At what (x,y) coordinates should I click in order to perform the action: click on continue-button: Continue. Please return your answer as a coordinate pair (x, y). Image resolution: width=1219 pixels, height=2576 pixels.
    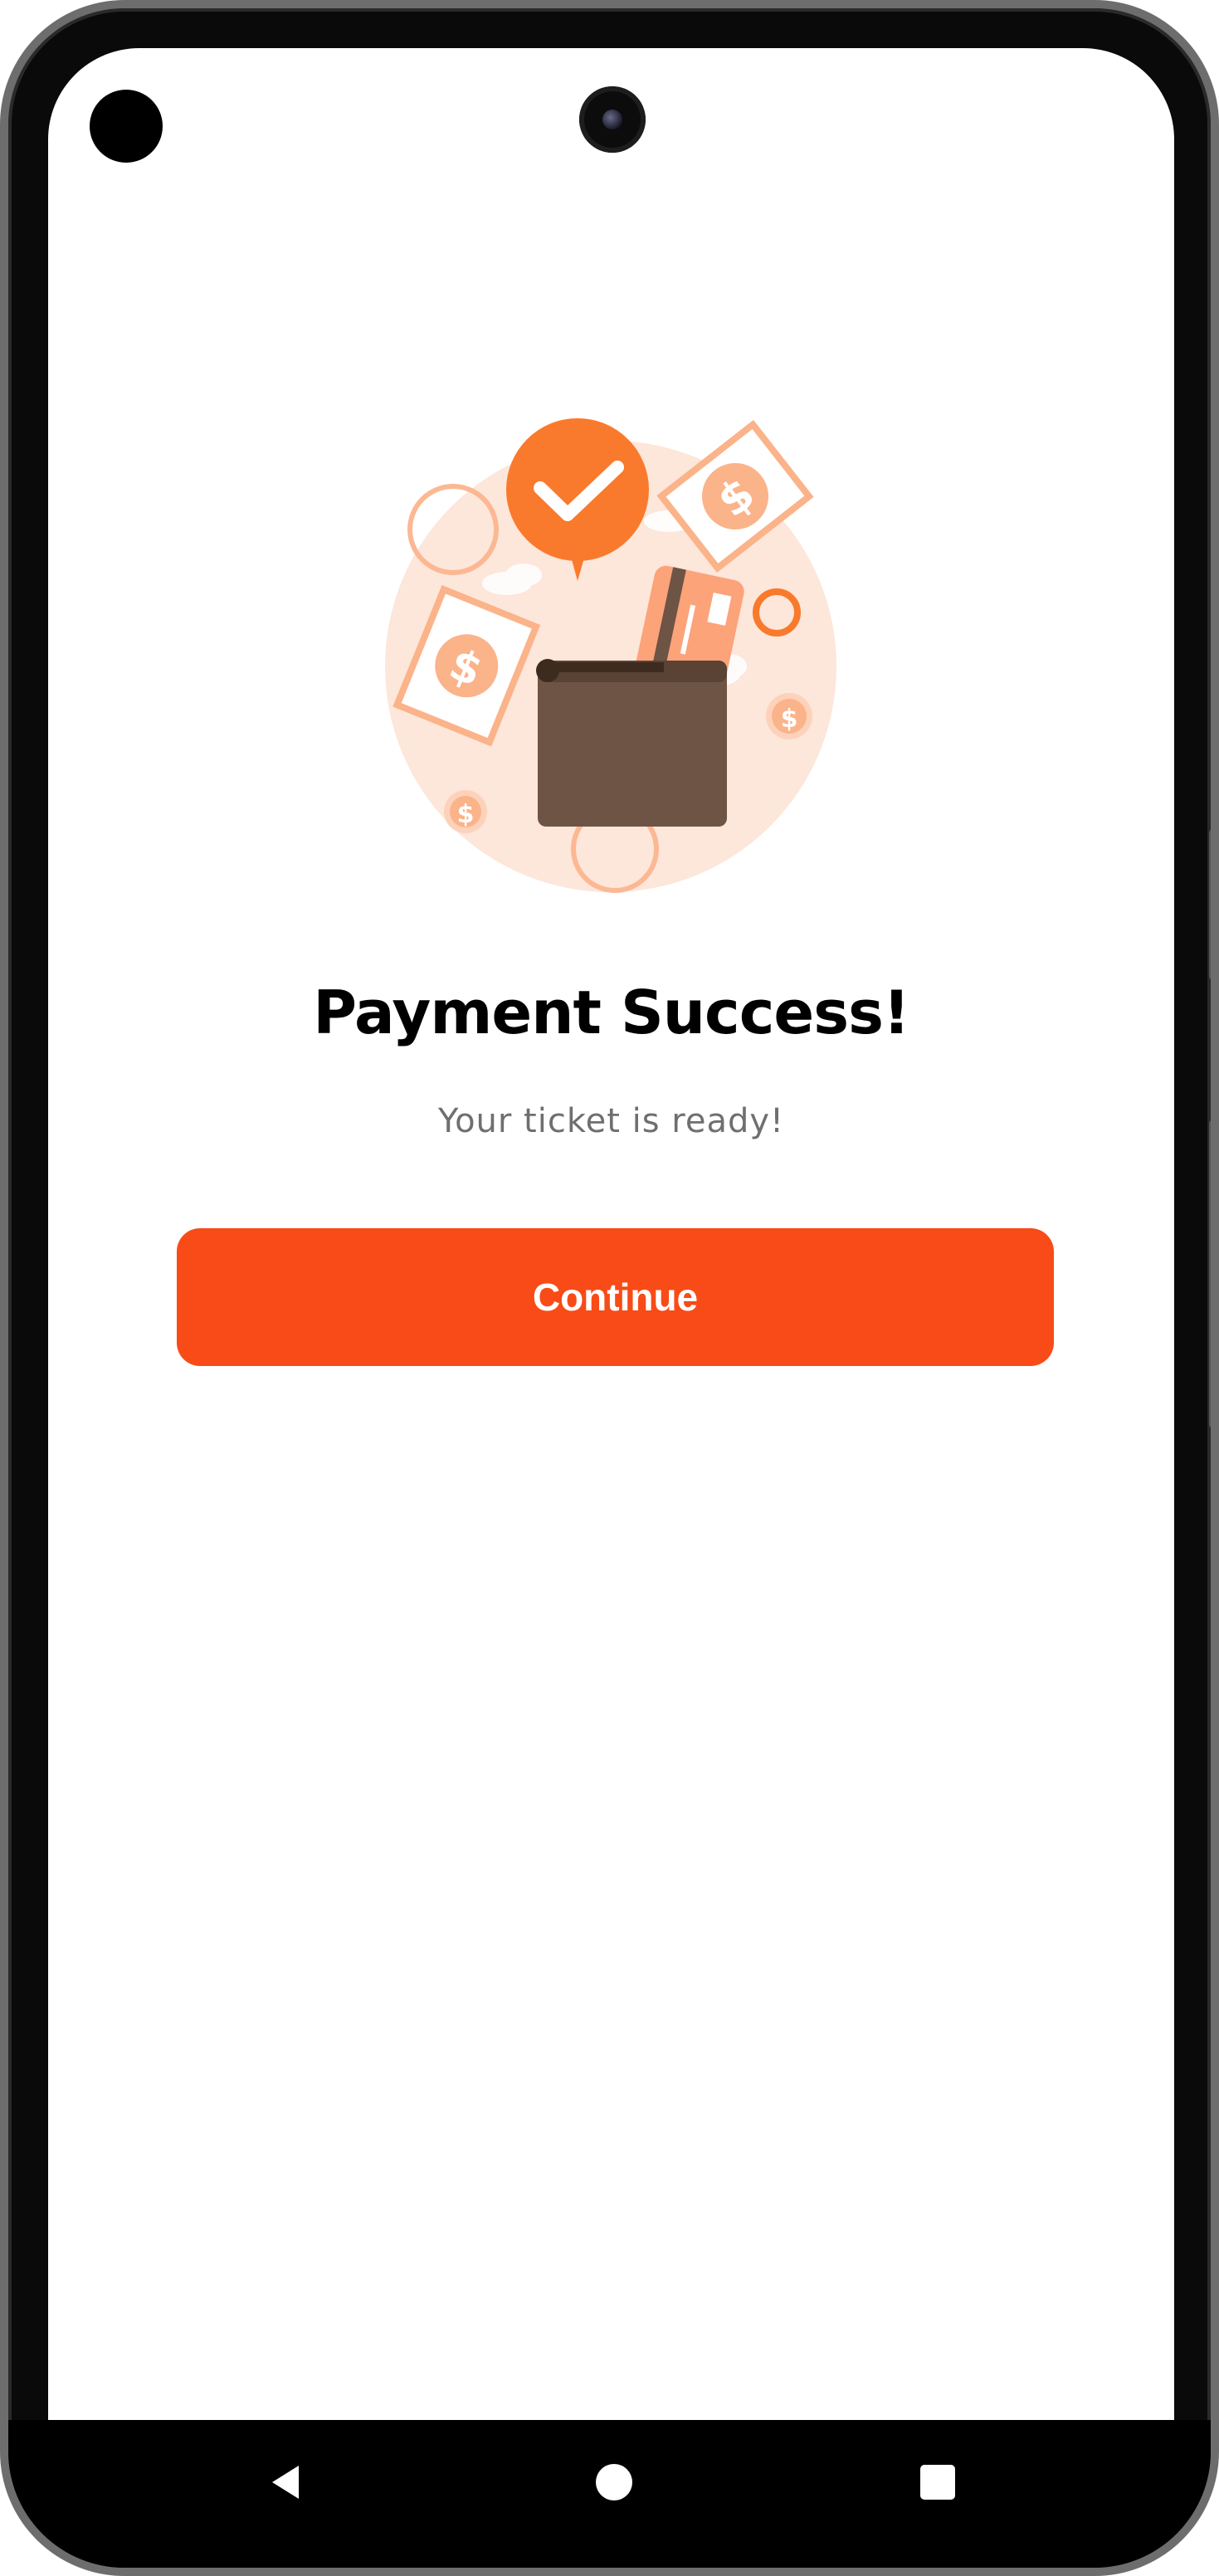
    Looking at the image, I should click on (615, 1297).